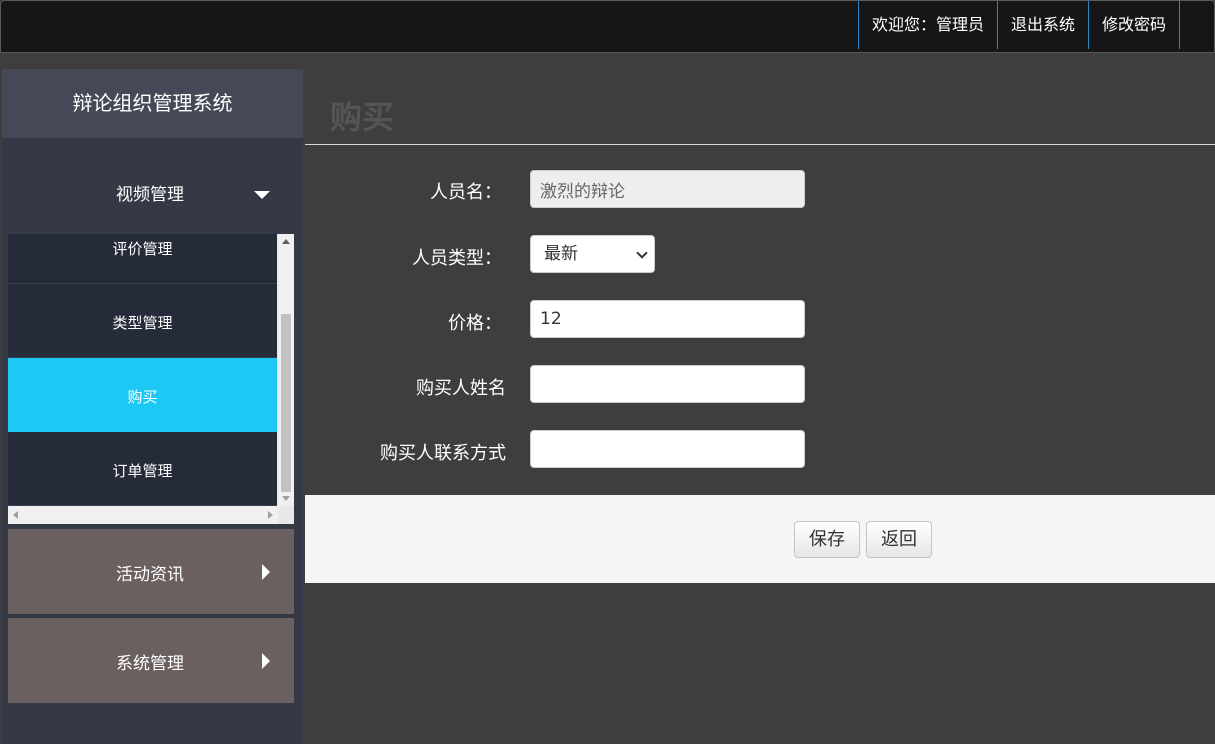  I want to click on horizontal-scrollbar, so click(143, 515).